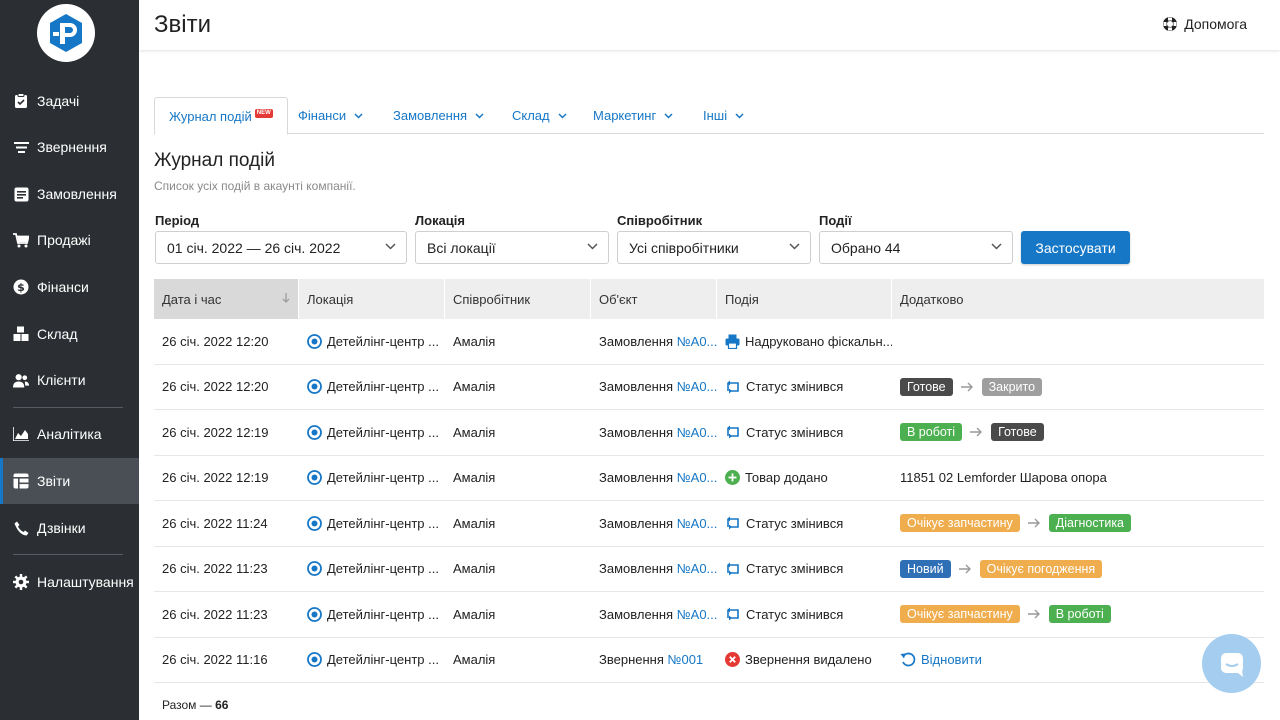 This screenshot has height=720, width=1280. I want to click on period-value: 01 січ. 2022 — 26 січ. 2022, so click(254, 247).